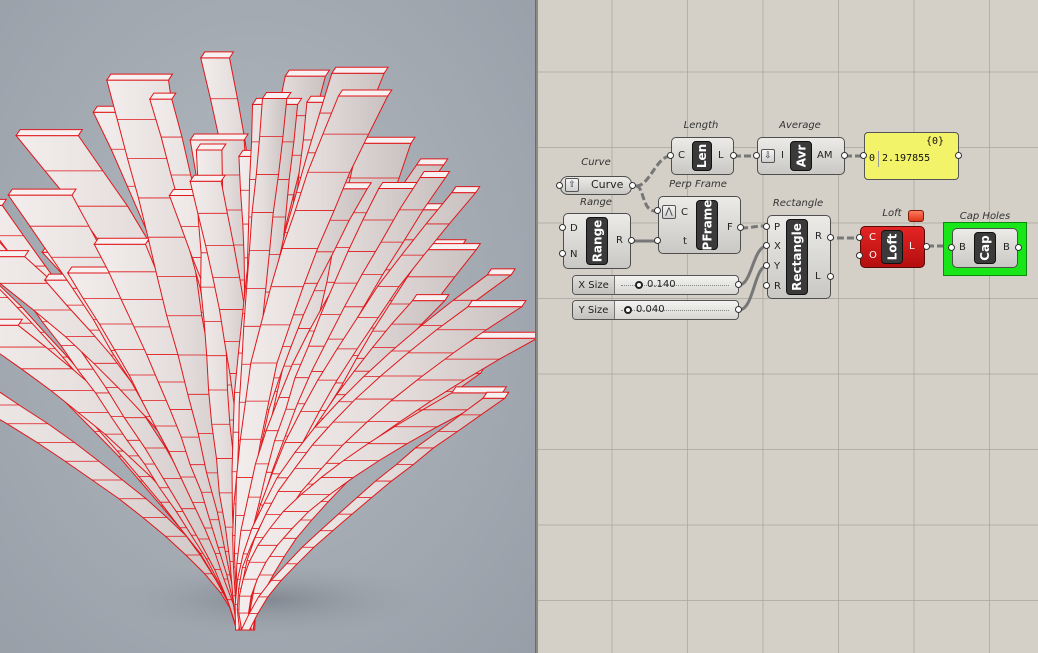 The width and height of the screenshot is (1038, 653). I want to click on x-size-label: X Size, so click(594, 285).